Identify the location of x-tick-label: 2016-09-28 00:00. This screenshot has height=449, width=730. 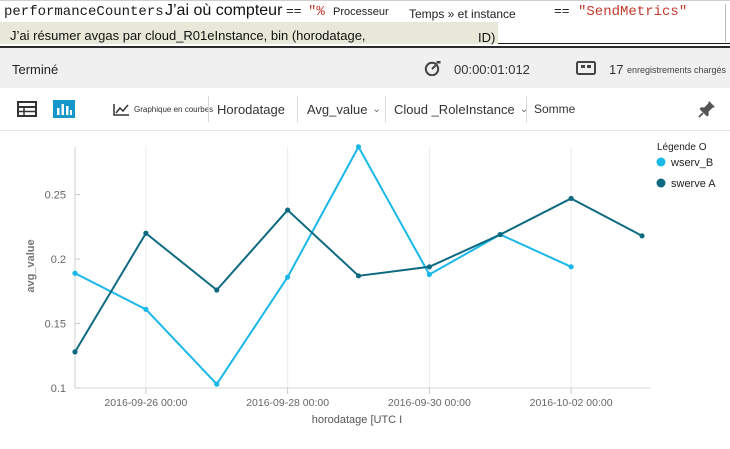
(287, 403).